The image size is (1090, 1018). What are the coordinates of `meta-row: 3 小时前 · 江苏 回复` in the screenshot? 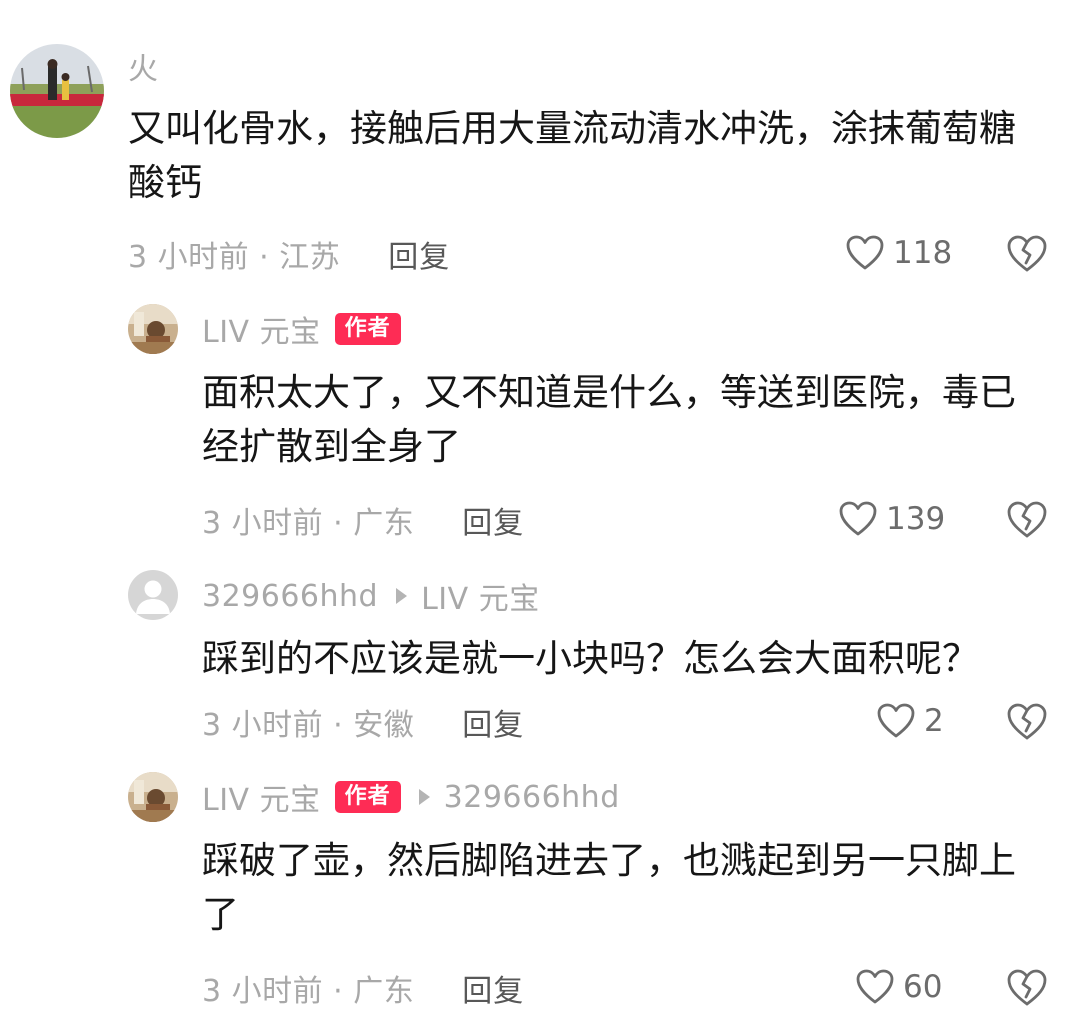 It's located at (289, 254).